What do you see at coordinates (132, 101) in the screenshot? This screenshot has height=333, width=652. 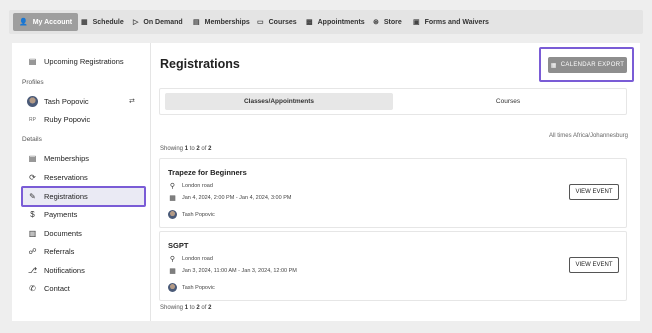 I see `switch-profile-icon: ⇄` at bounding box center [132, 101].